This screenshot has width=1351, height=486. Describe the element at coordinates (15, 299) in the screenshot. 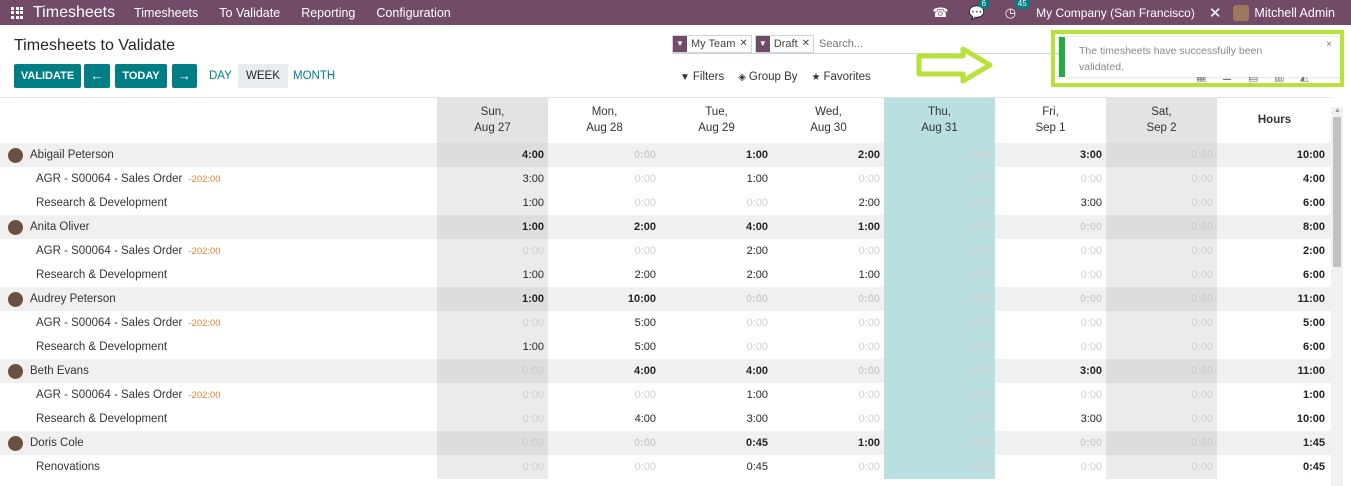

I see `employee-avatar` at that location.